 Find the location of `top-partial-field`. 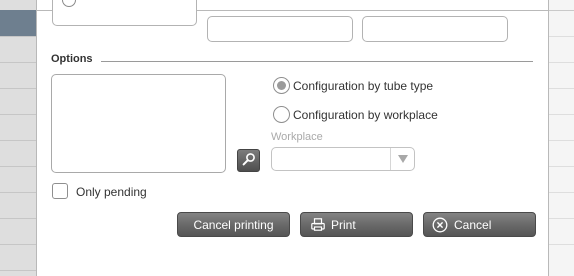

top-partial-field is located at coordinates (124, 13).